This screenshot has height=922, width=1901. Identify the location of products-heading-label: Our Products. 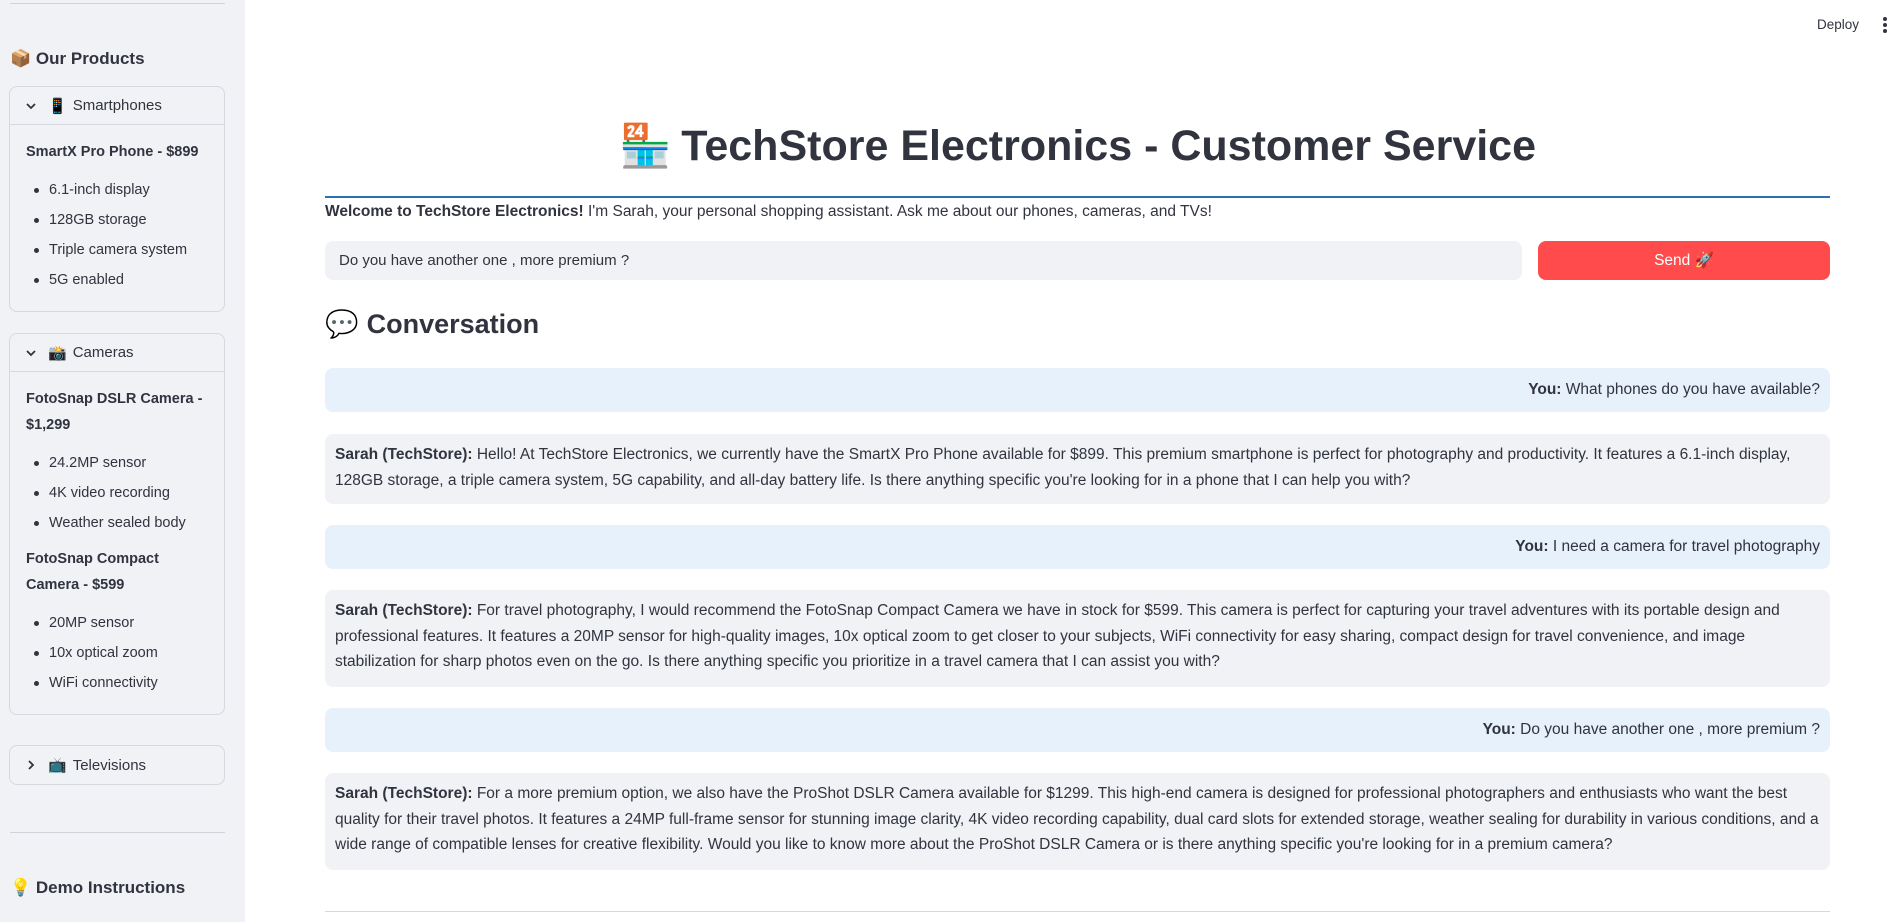
(90, 58).